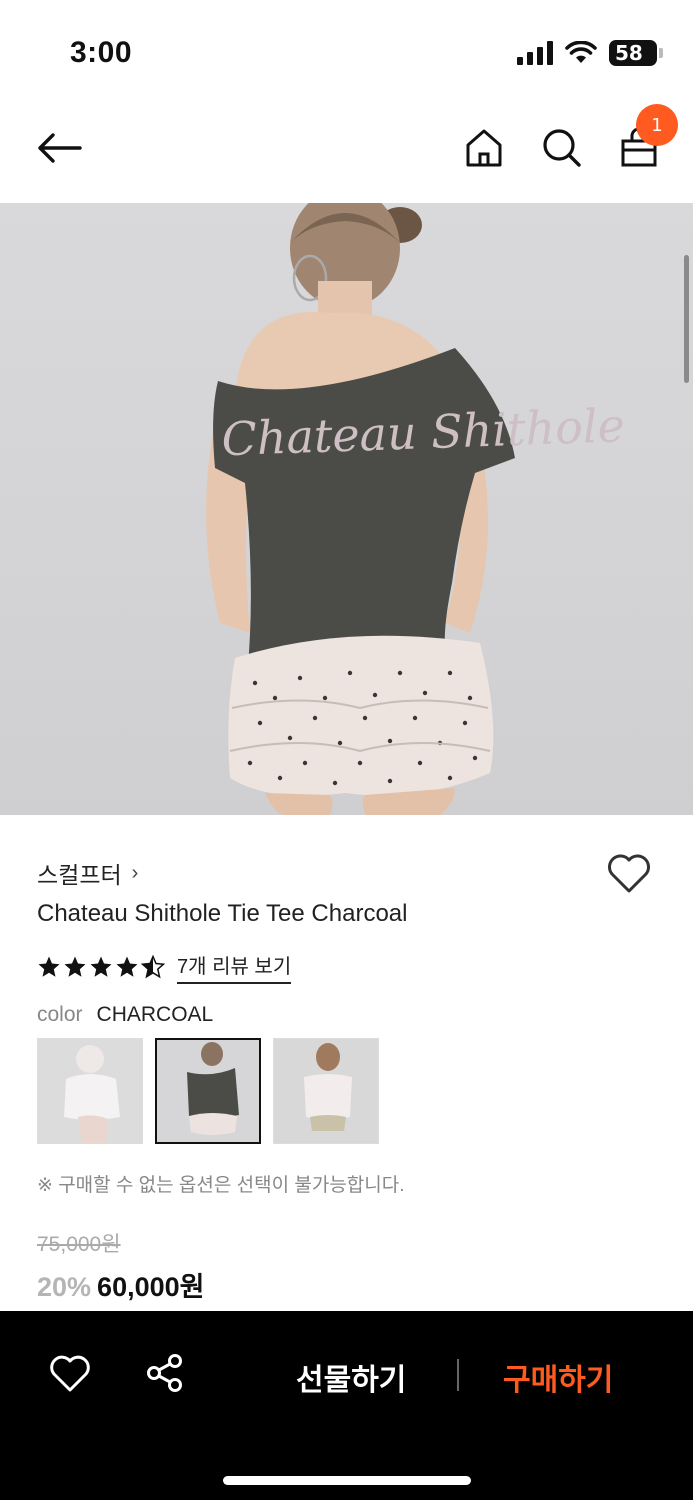 This screenshot has width=693, height=1500. Describe the element at coordinates (135, 872) in the screenshot. I see `chevron-right-icon: ›` at that location.